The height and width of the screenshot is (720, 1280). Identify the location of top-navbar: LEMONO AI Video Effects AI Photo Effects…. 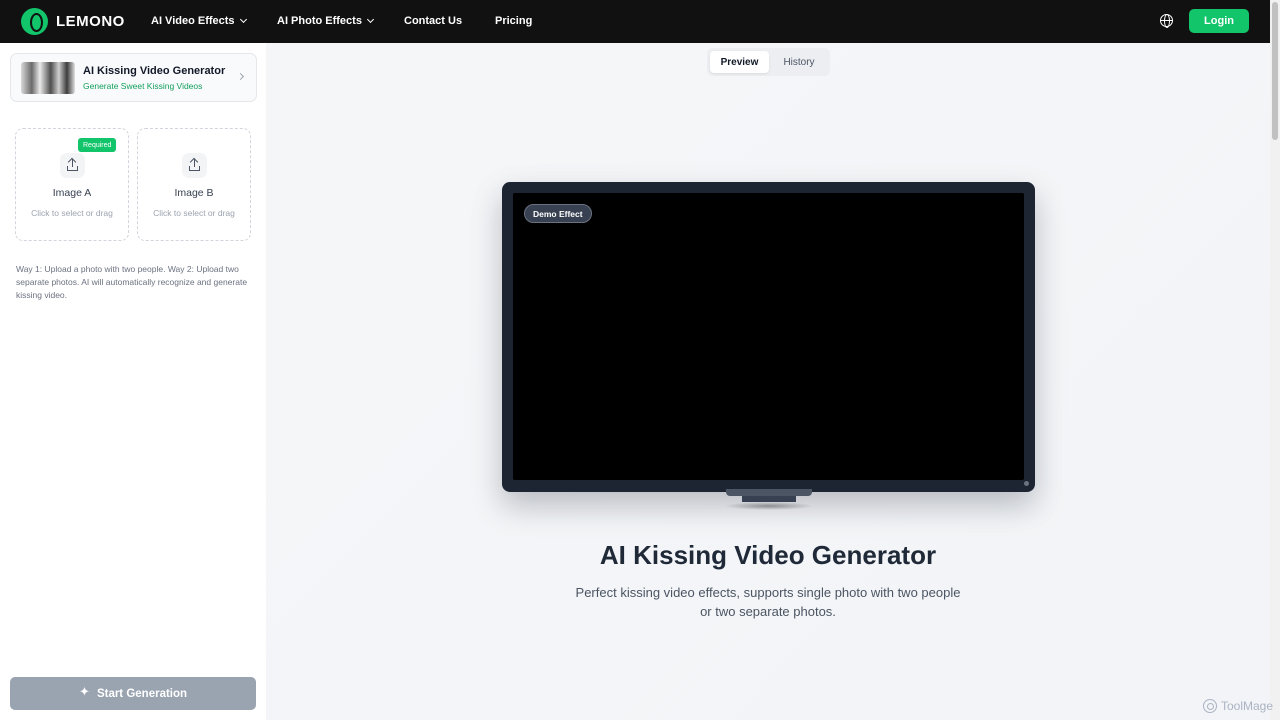
(635, 21).